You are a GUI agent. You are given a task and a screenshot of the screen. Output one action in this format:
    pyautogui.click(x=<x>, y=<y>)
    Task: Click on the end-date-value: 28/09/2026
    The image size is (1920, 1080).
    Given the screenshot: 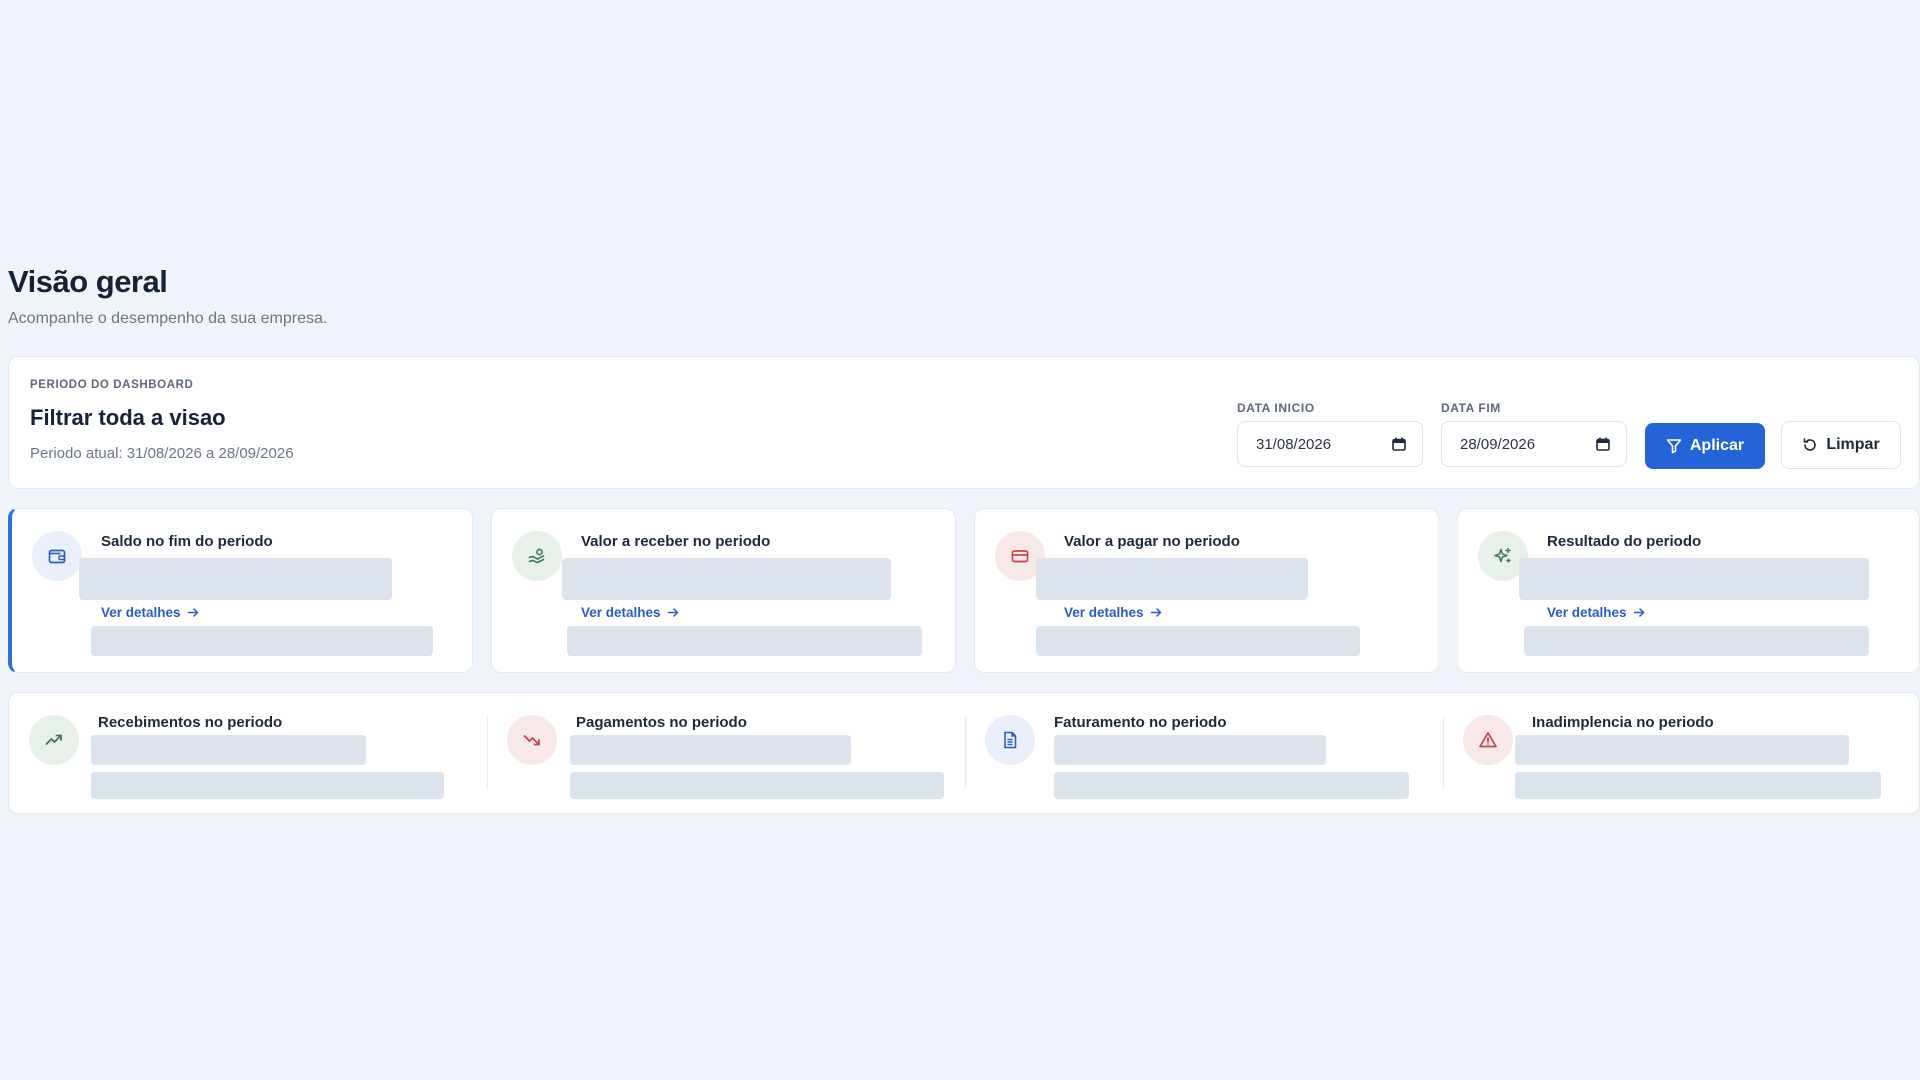 What is the action you would take?
    pyautogui.click(x=1498, y=444)
    